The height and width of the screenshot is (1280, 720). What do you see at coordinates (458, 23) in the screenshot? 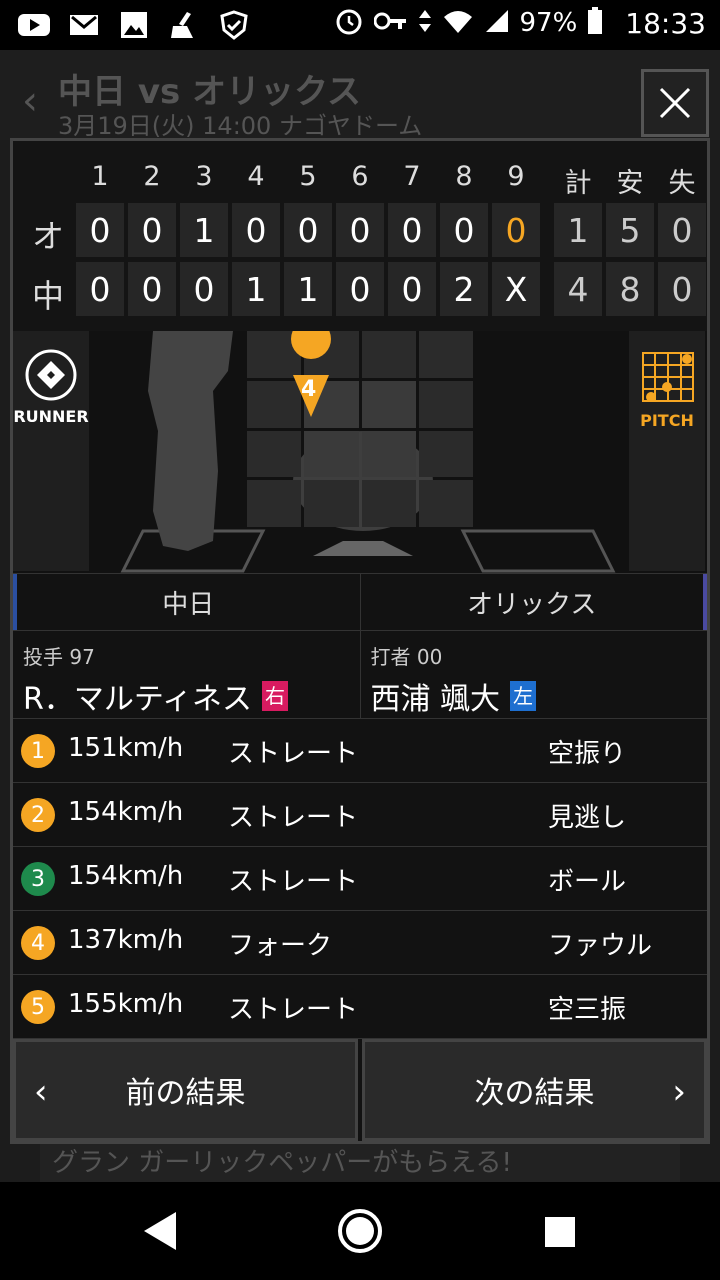
I see `wifi-icon` at bounding box center [458, 23].